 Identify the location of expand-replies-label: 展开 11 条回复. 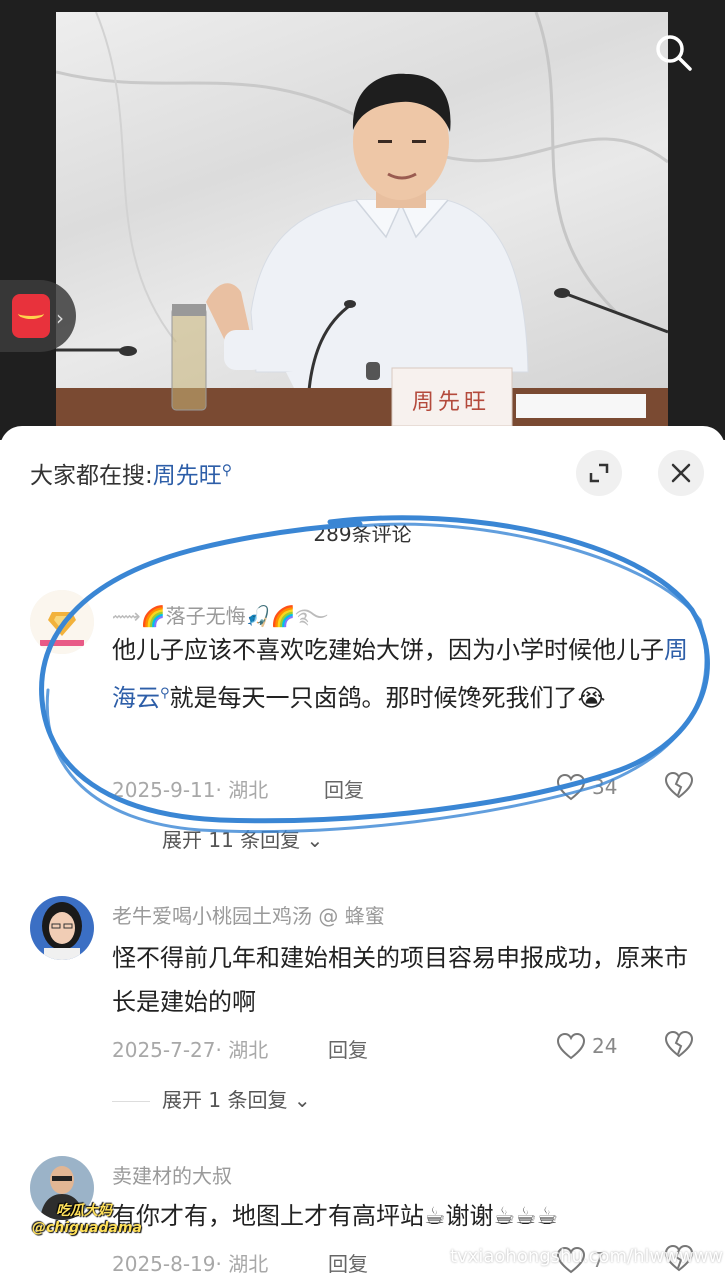
(231, 840).